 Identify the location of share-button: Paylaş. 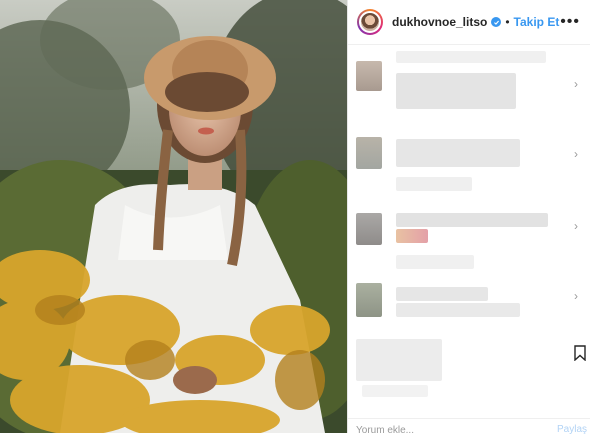
(572, 429).